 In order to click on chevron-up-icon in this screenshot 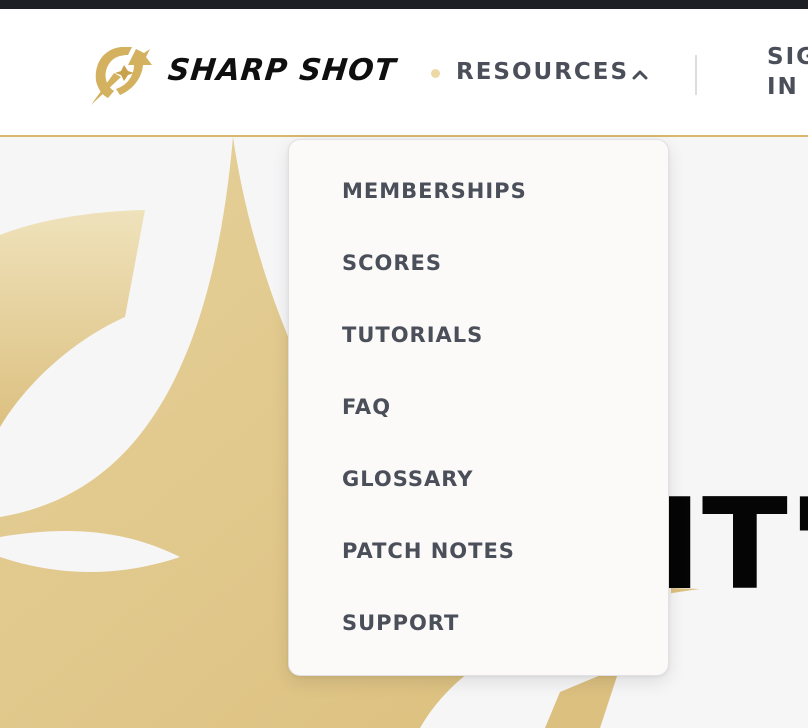, I will do `click(640, 74)`.